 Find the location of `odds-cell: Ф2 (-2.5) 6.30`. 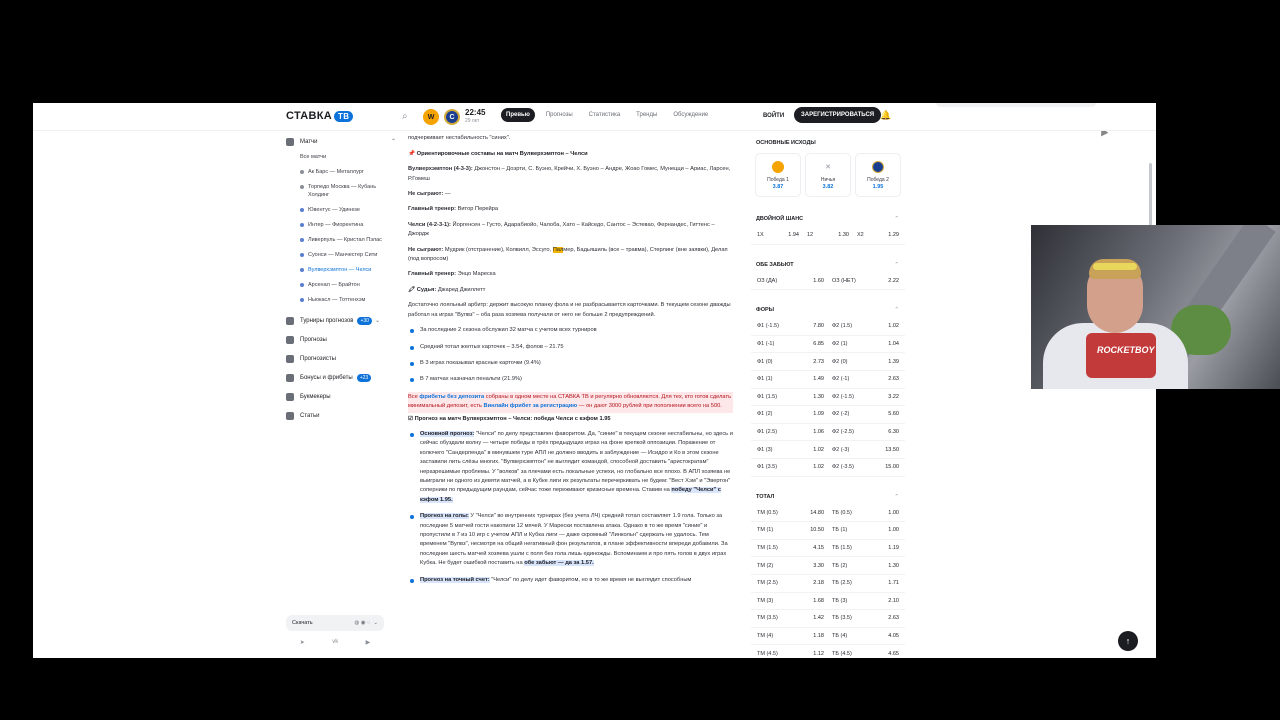

odds-cell: Ф2 (-2.5) 6.30 is located at coordinates (865, 432).